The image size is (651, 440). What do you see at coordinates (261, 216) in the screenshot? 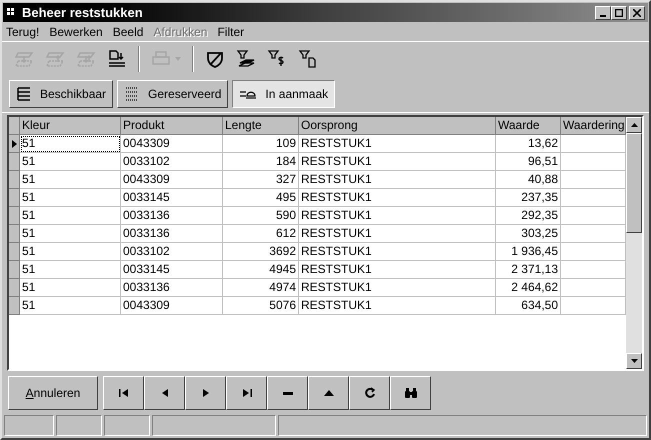
I see `table-cell: 590` at bounding box center [261, 216].